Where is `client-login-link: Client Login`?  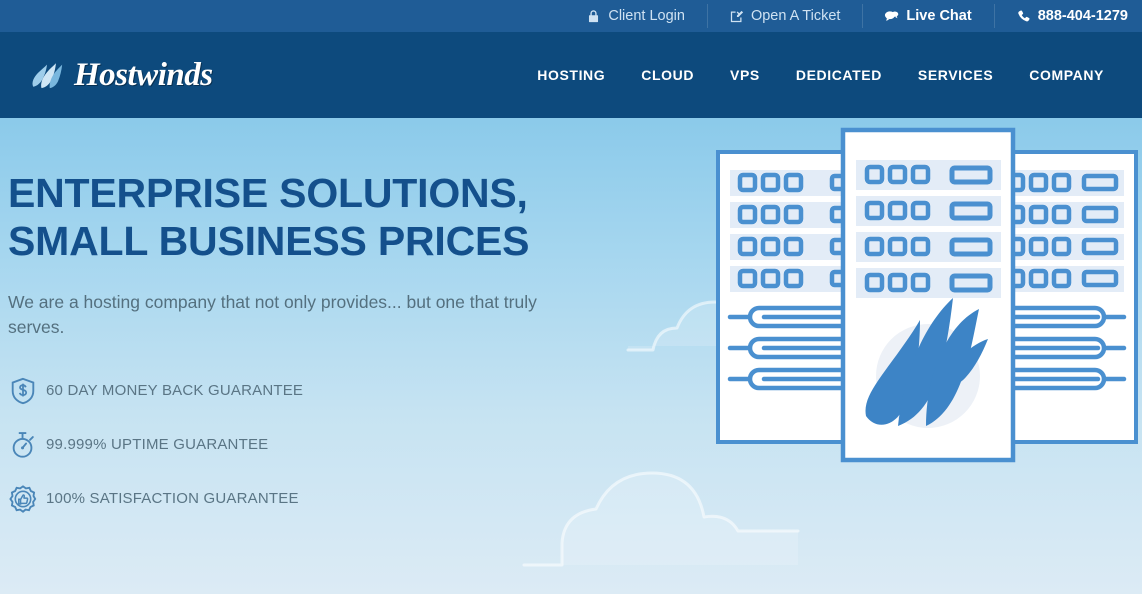 client-login-link: Client Login is located at coordinates (635, 16).